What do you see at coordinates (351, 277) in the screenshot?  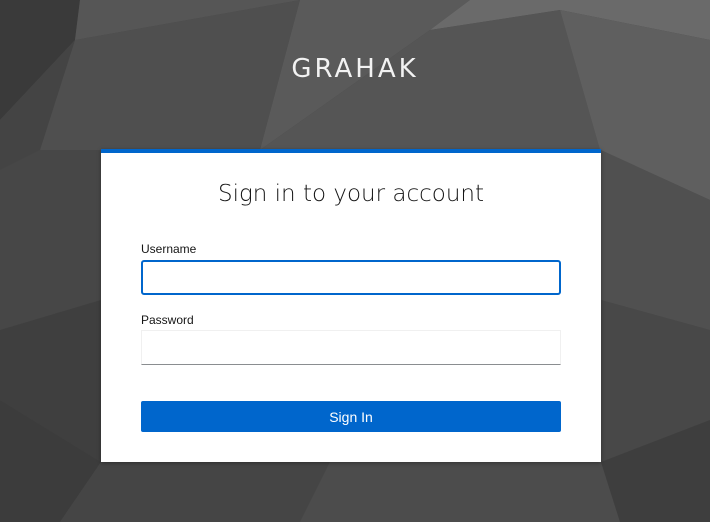 I see `username-input` at bounding box center [351, 277].